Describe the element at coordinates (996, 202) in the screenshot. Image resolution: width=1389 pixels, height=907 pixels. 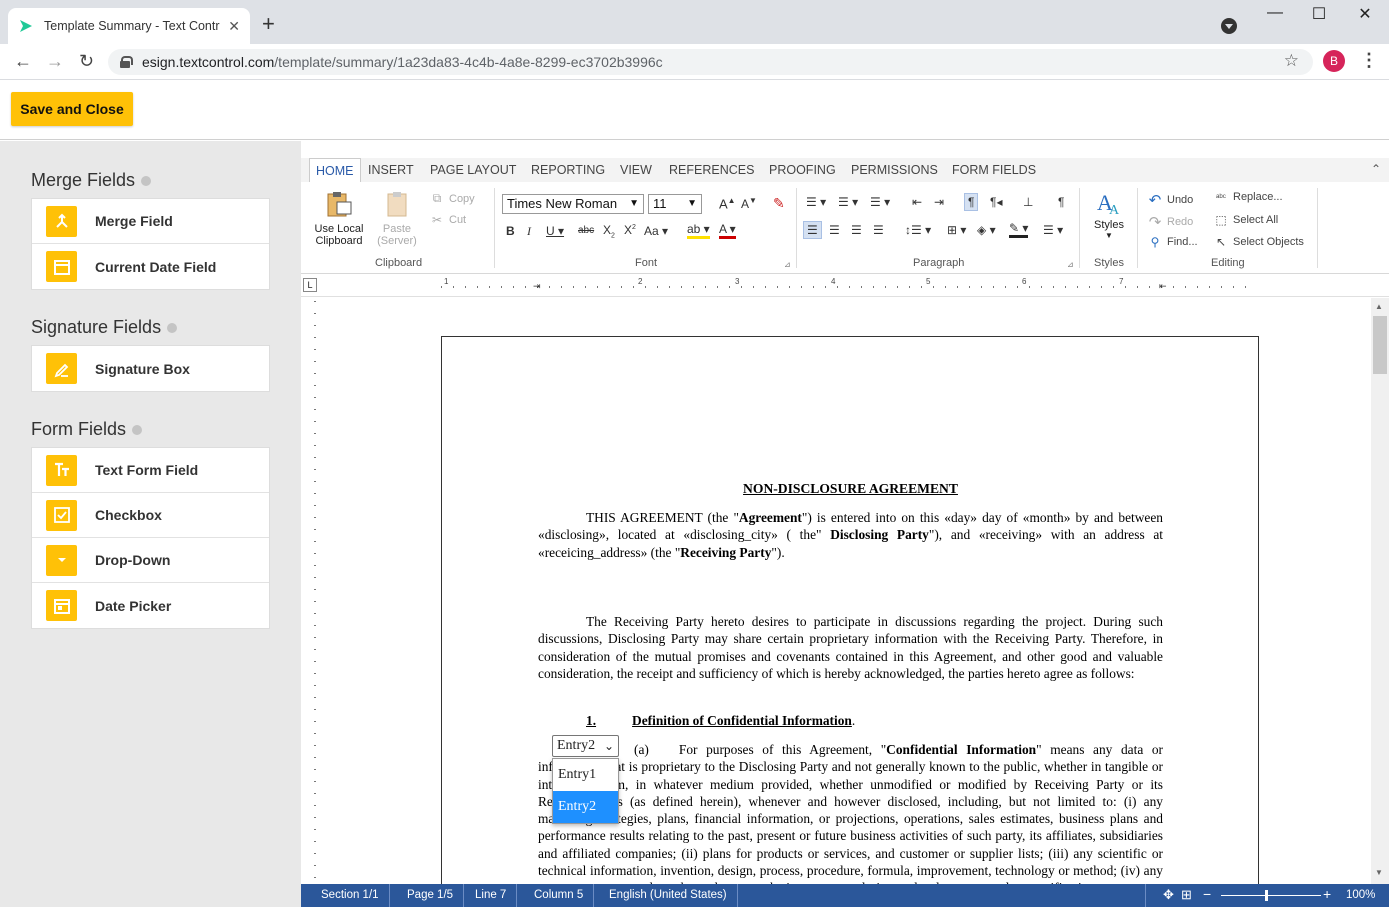
I see `right-to-left-icon: ¶◂` at that location.